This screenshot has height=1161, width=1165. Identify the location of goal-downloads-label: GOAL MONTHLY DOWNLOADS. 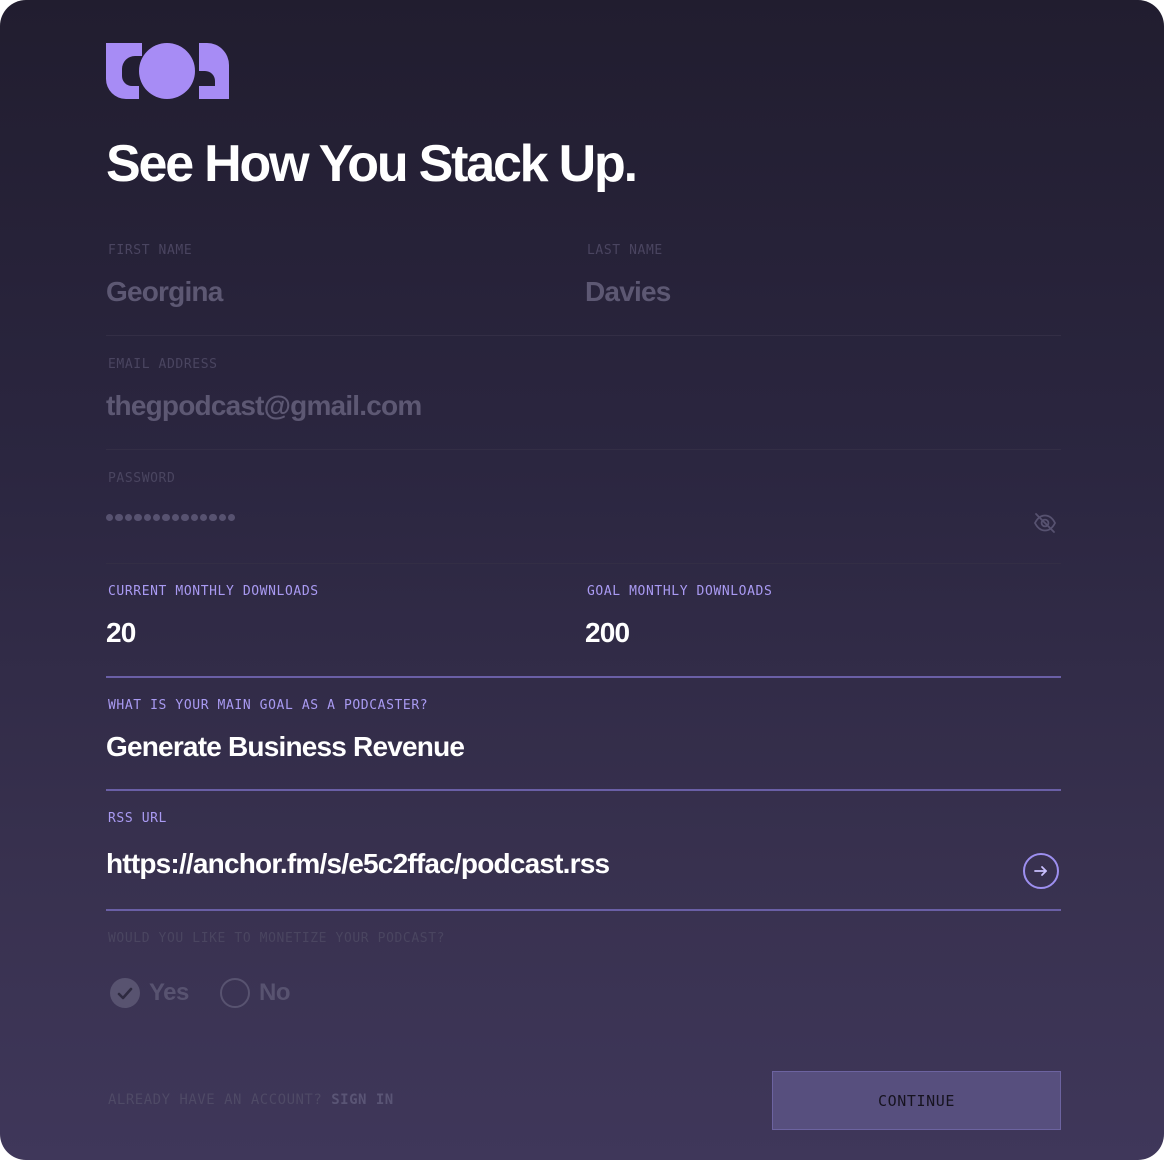
(680, 591).